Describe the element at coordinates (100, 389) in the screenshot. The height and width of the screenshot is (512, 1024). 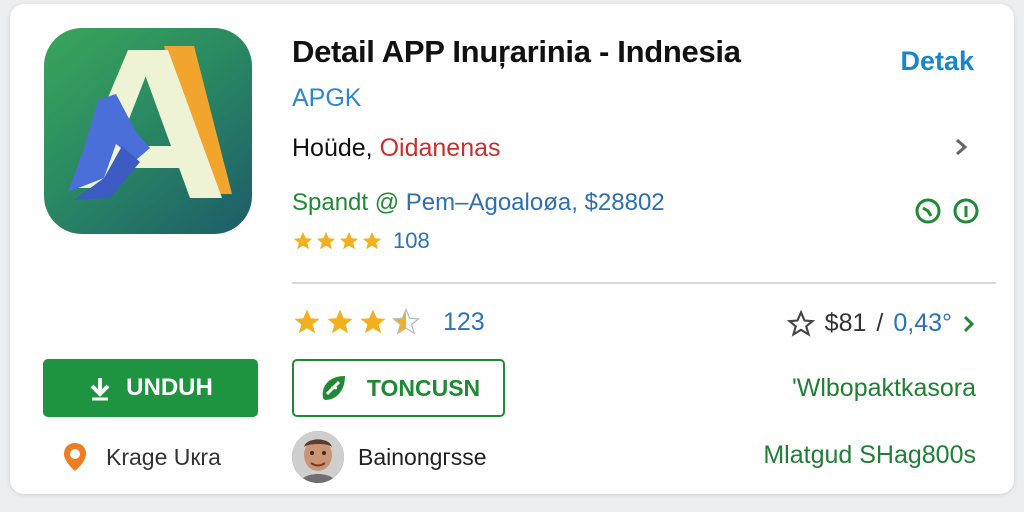
I see `download-arrow-icon` at that location.